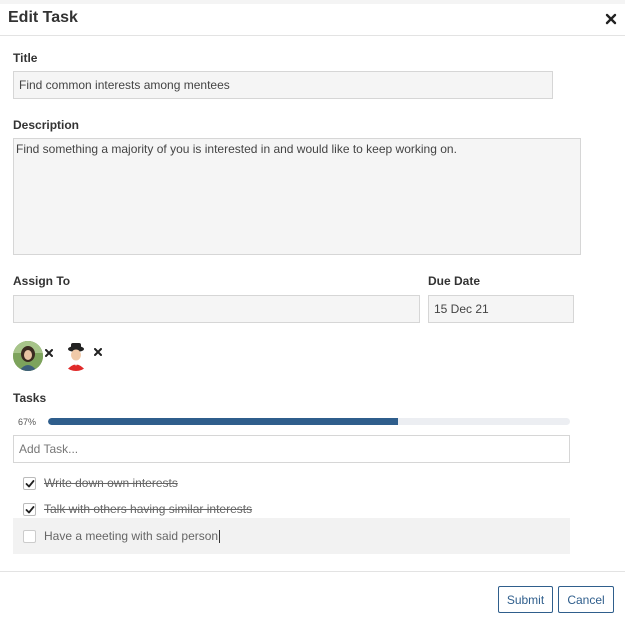  I want to click on text-caret, so click(220, 537).